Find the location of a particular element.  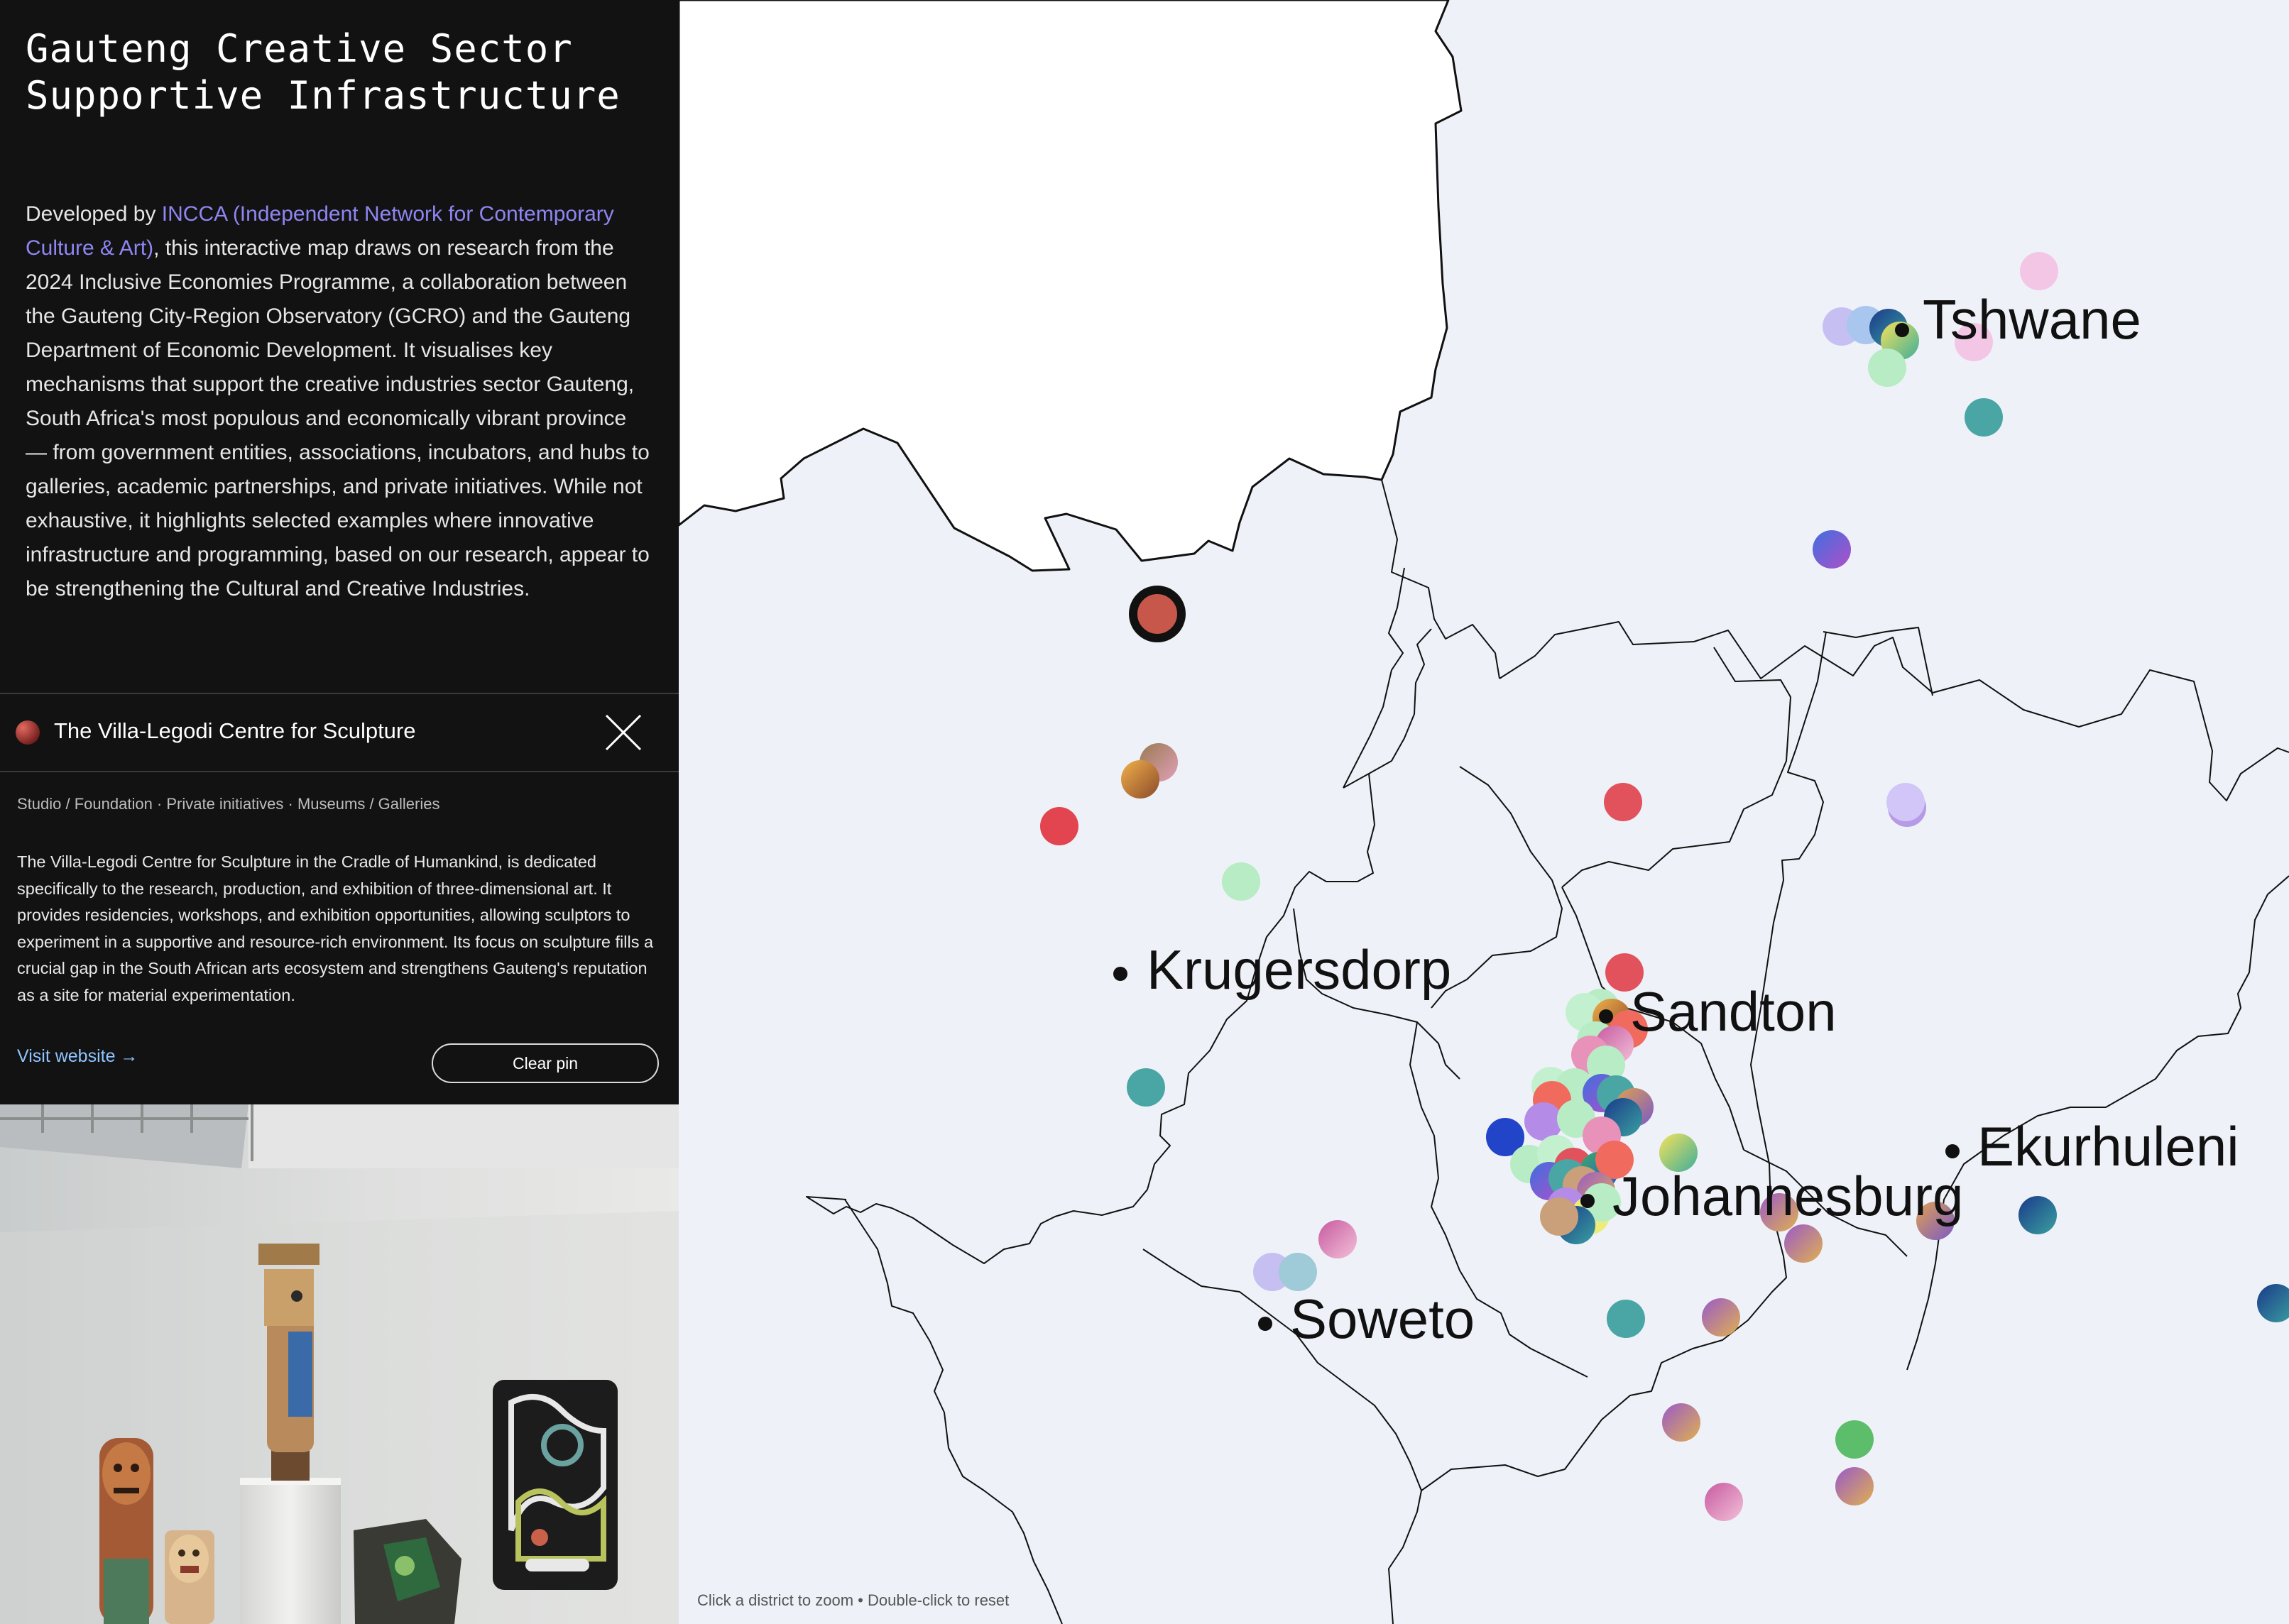

title-line-2: Supportive Infrastructure is located at coordinates (323, 96).